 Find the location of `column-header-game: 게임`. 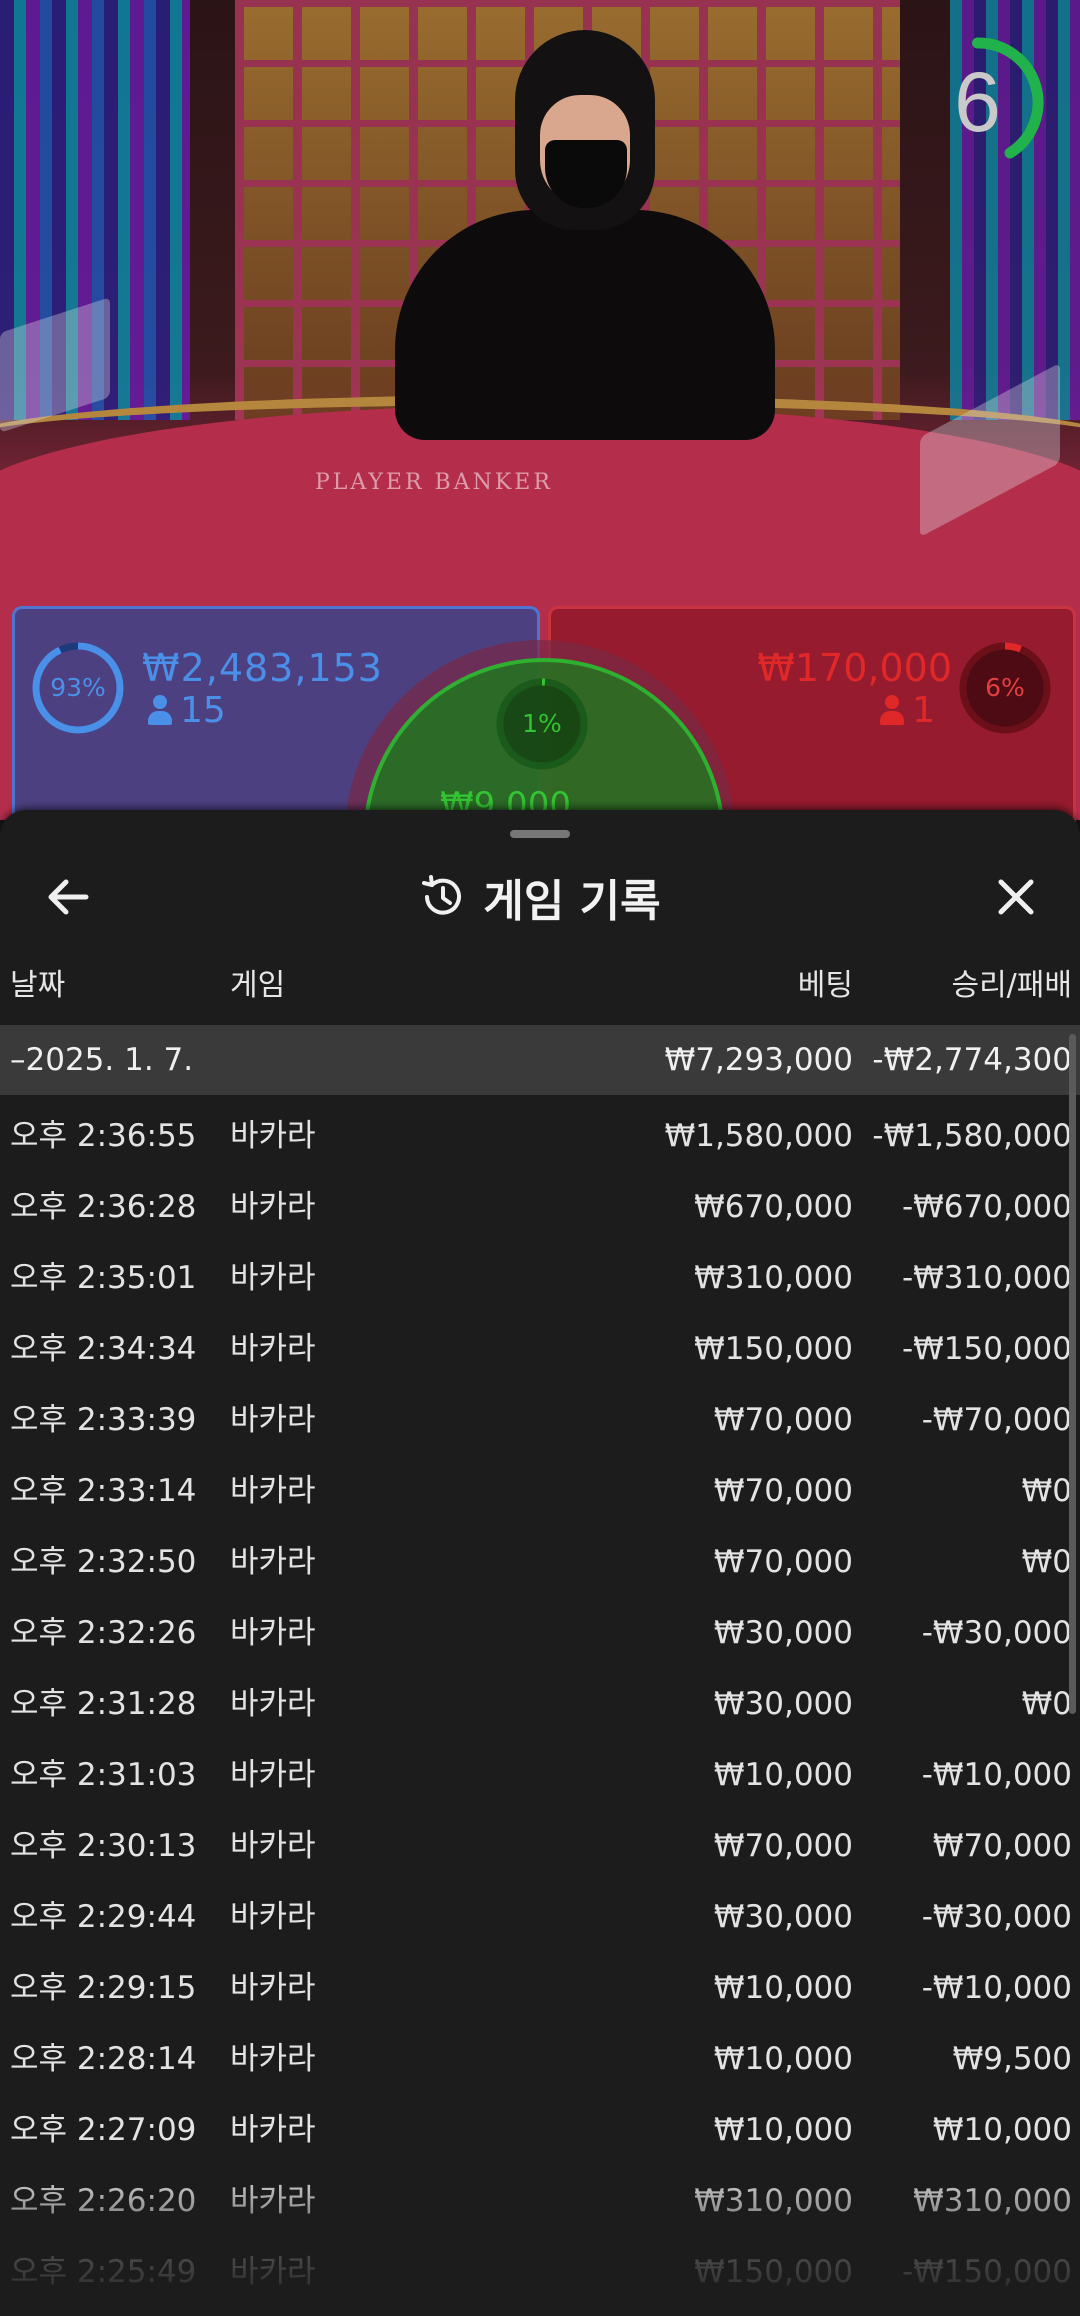

column-header-game: 게임 is located at coordinates (257, 982).